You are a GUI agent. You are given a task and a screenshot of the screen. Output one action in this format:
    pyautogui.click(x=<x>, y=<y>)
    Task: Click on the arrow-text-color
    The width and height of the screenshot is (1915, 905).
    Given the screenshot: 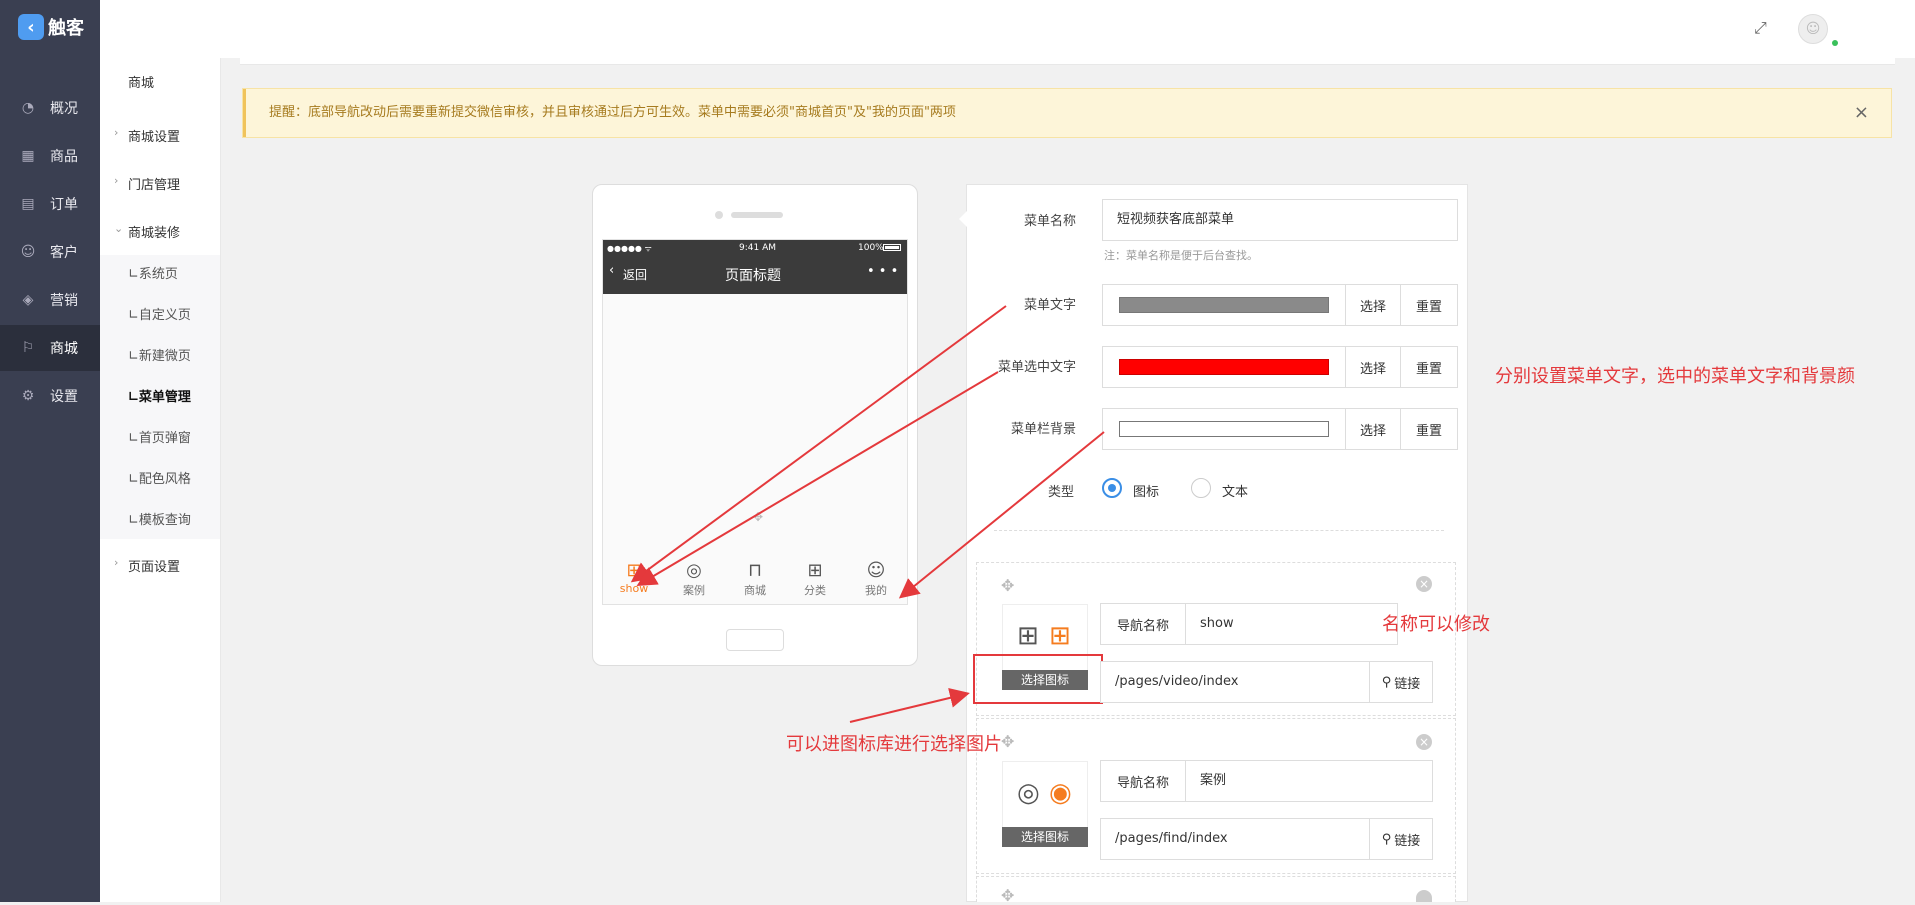 What is the action you would take?
    pyautogui.click(x=818, y=444)
    